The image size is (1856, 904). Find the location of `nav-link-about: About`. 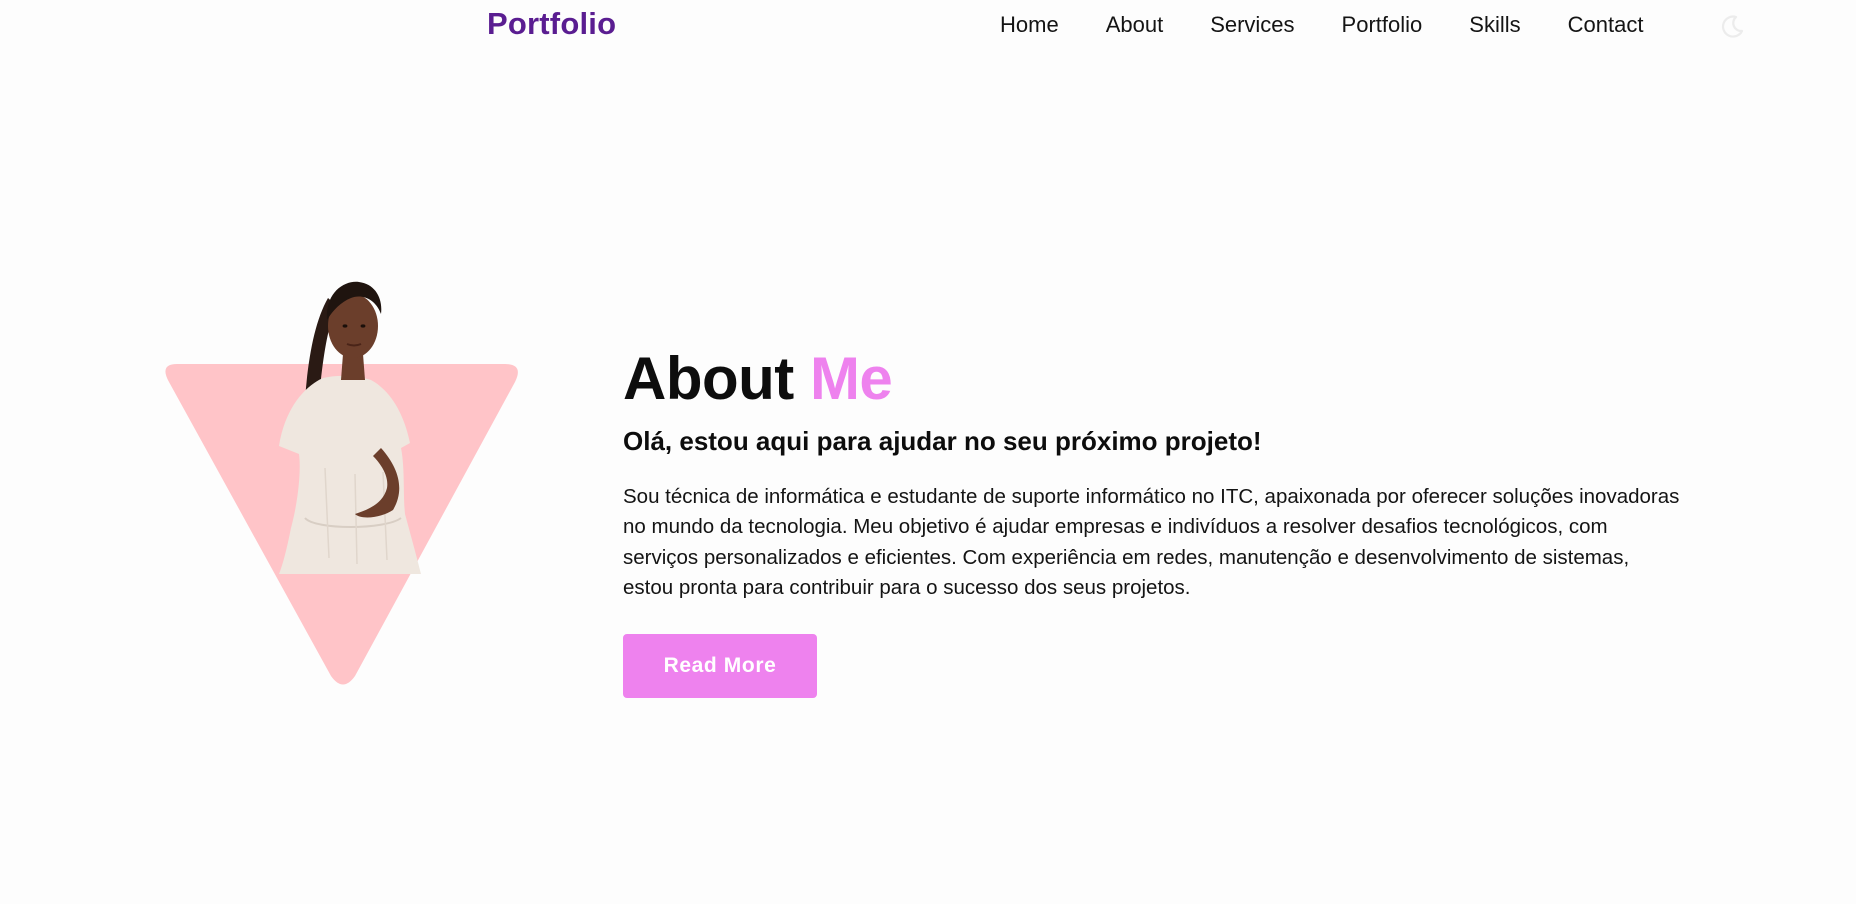

nav-link-about: About is located at coordinates (1135, 25).